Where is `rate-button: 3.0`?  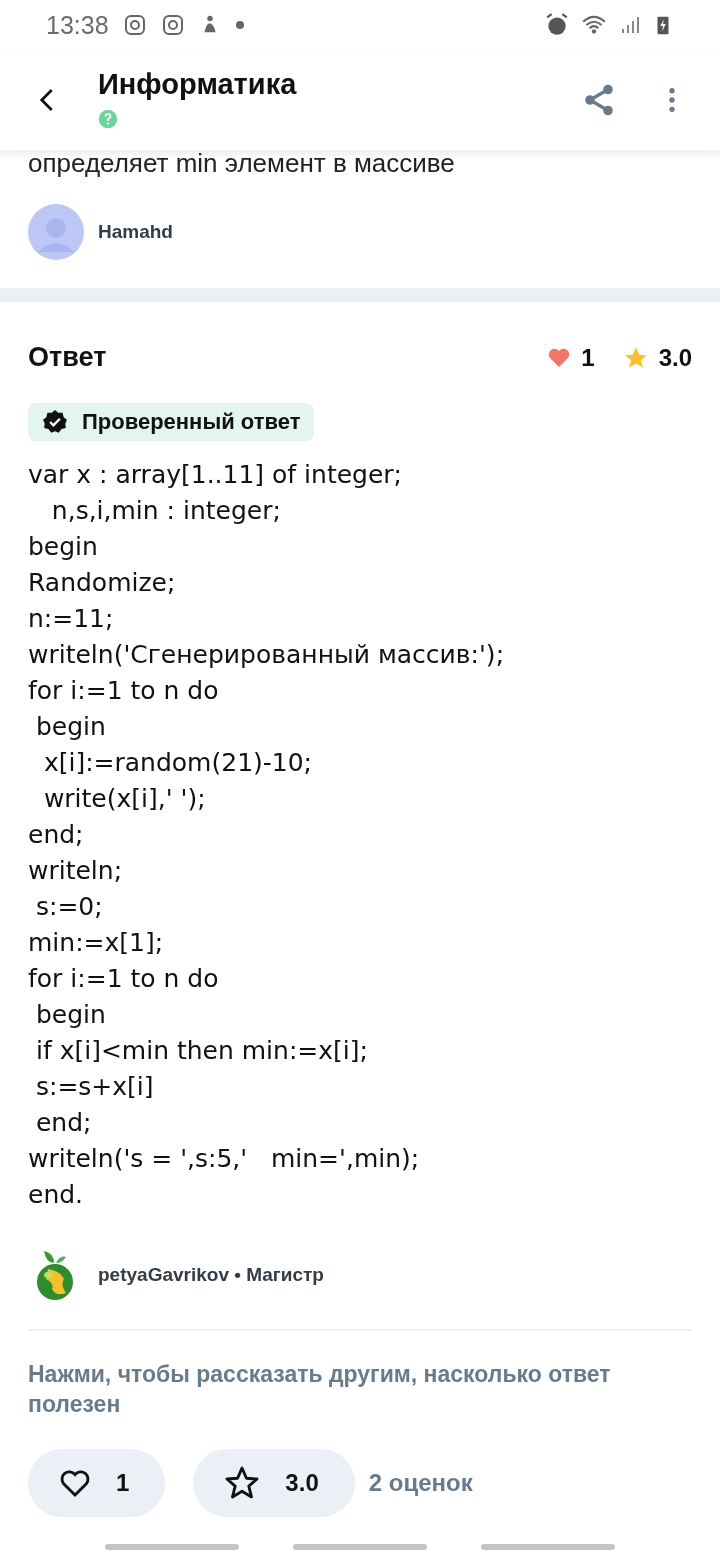
rate-button: 3.0 is located at coordinates (274, 1483).